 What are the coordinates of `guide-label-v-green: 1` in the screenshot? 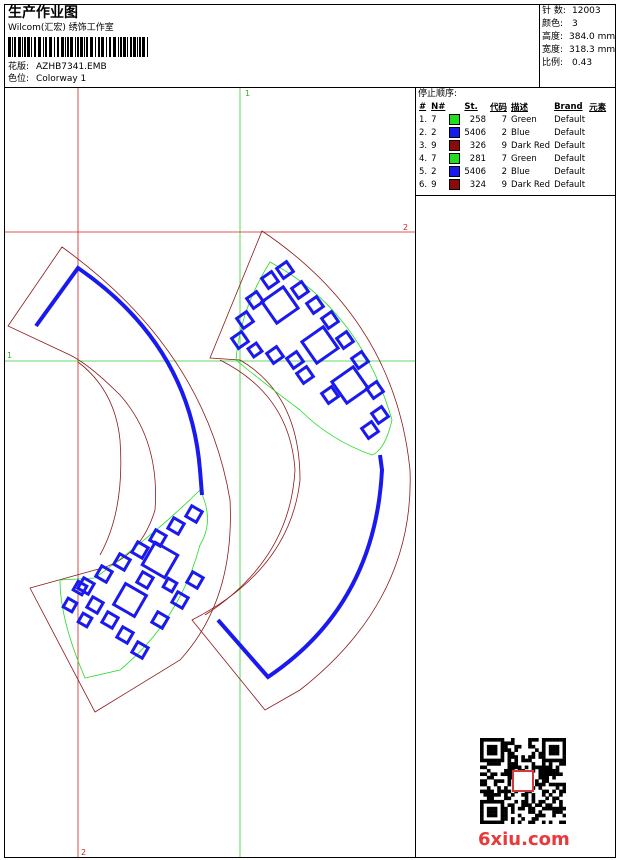 It's located at (247, 93).